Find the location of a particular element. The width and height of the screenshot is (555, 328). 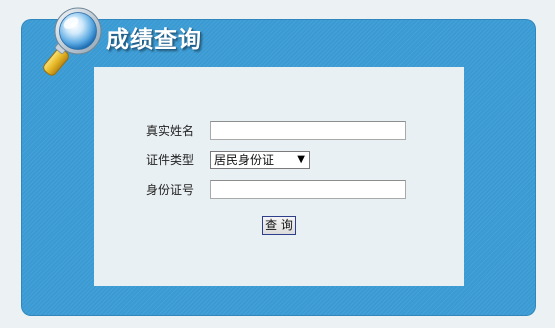

id-type-selected-value: 居民身份证 is located at coordinates (244, 160).